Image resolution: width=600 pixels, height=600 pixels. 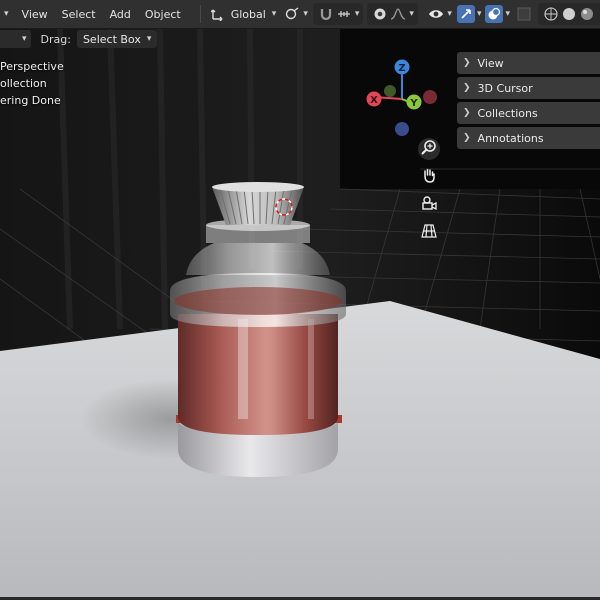 What do you see at coordinates (30, 100) in the screenshot?
I see `render-status: ering Done` at bounding box center [30, 100].